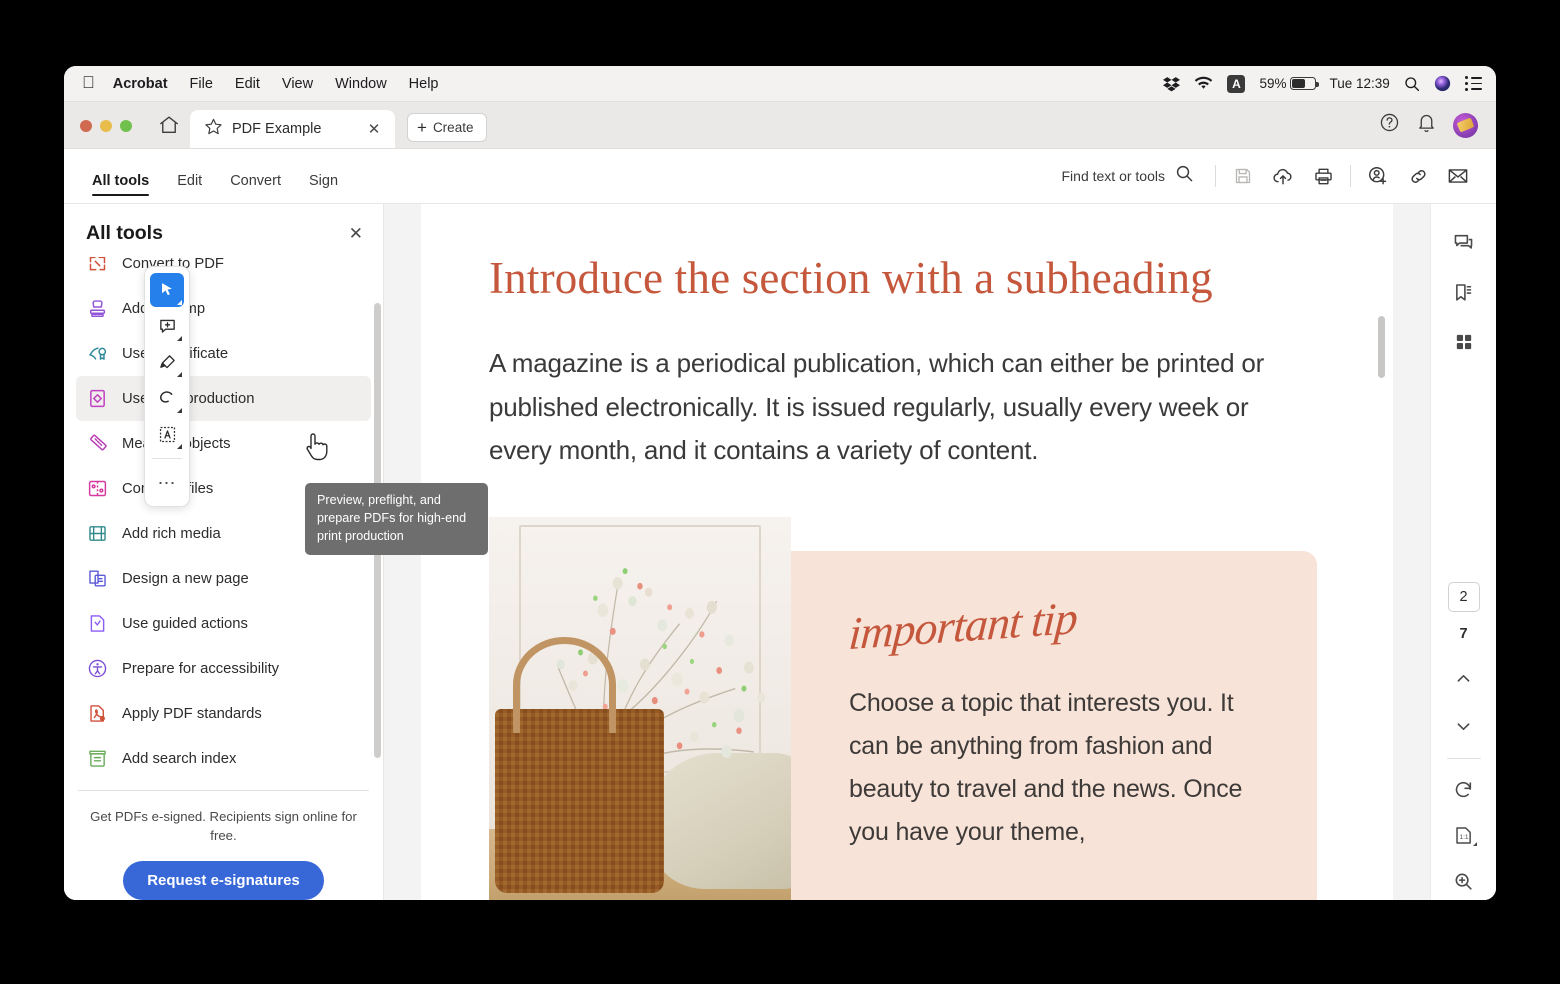  What do you see at coordinates (167, 362) in the screenshot?
I see `highlight-tool-button` at bounding box center [167, 362].